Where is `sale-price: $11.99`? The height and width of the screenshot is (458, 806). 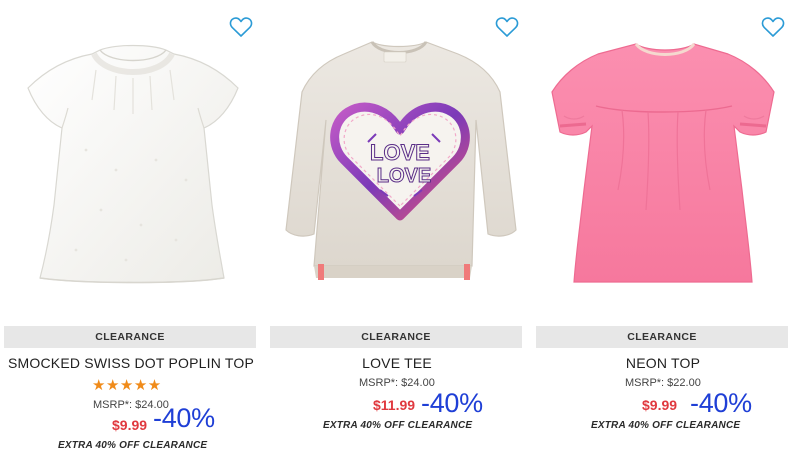 sale-price: $11.99 is located at coordinates (394, 405).